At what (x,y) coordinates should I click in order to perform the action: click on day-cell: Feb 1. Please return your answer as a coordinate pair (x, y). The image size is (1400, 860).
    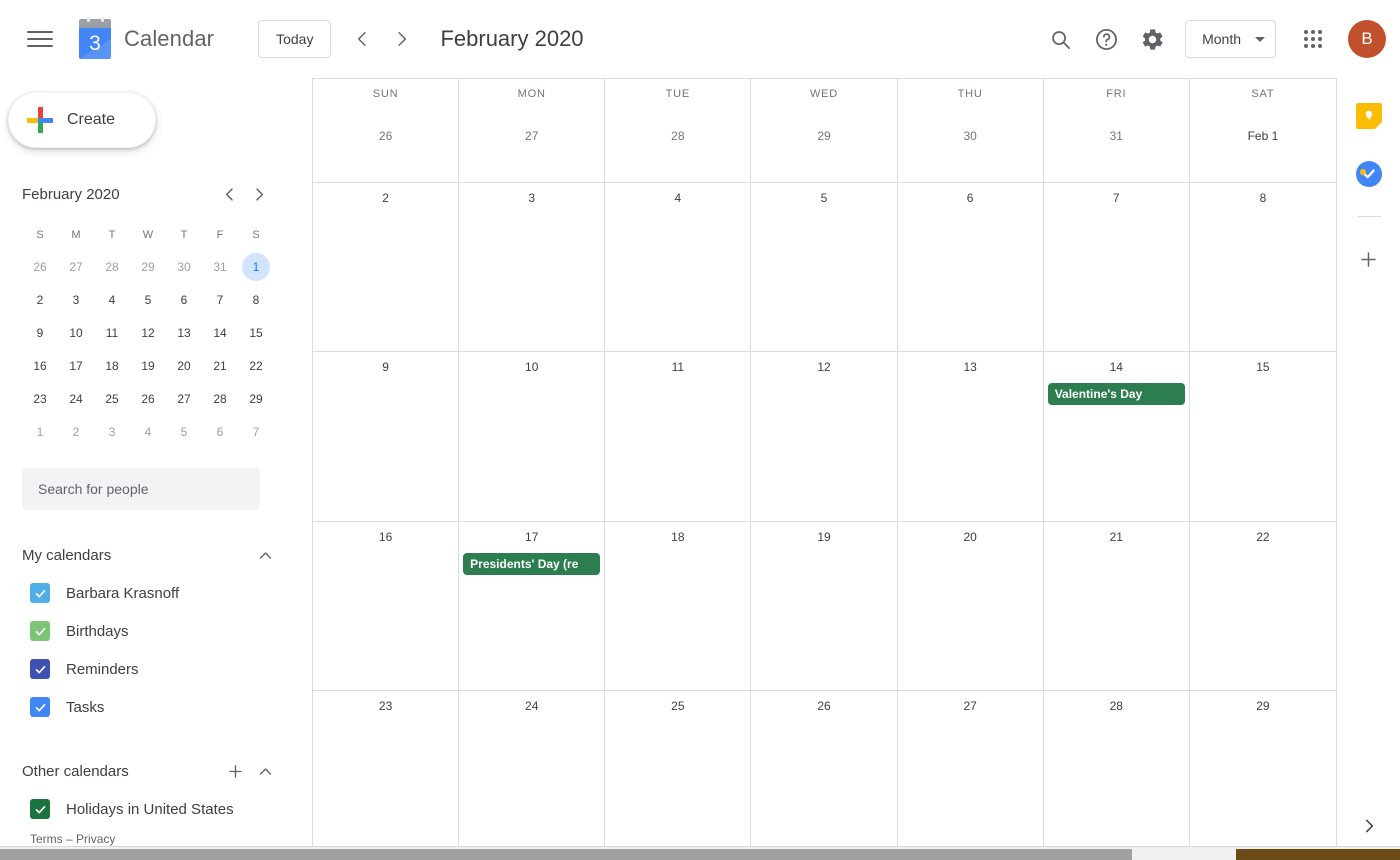
    Looking at the image, I should click on (1262, 152).